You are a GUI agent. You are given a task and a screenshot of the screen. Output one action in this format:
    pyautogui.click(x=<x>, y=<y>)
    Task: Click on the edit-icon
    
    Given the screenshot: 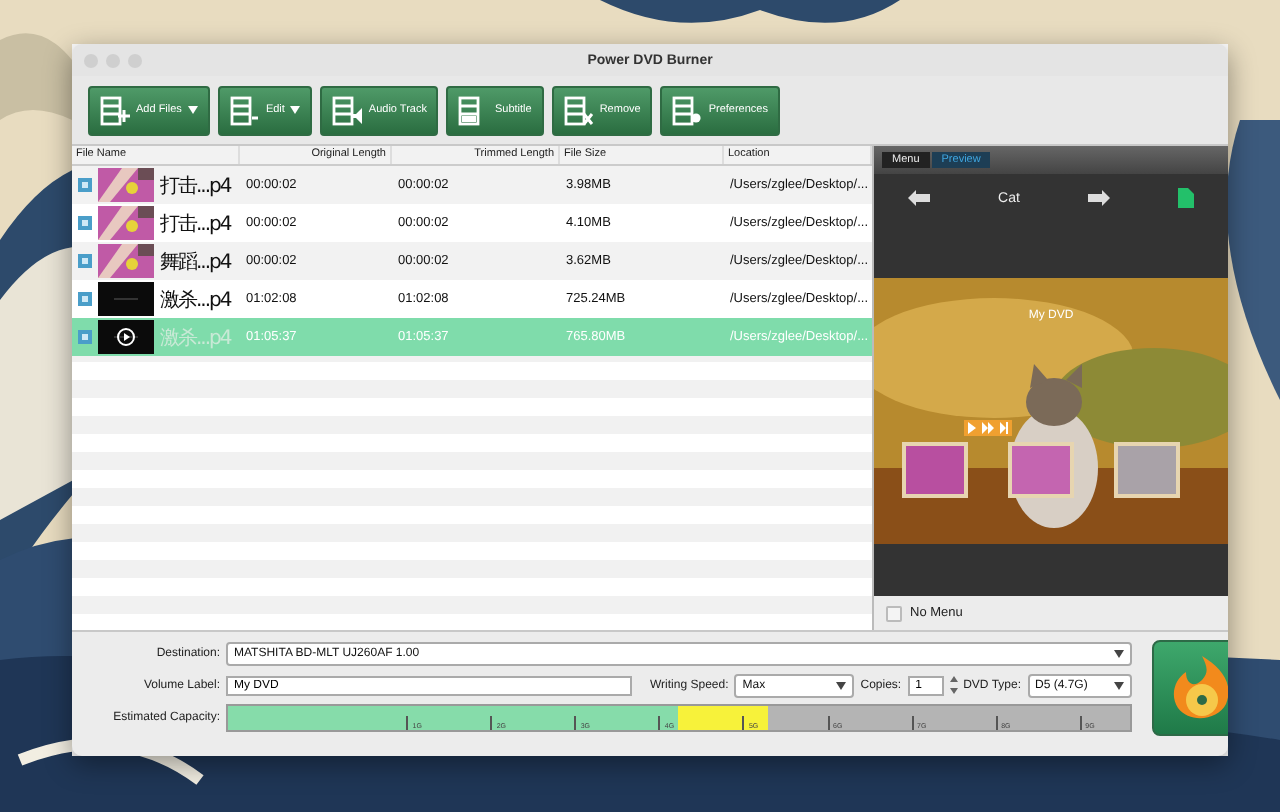 What is the action you would take?
    pyautogui.click(x=1185, y=198)
    